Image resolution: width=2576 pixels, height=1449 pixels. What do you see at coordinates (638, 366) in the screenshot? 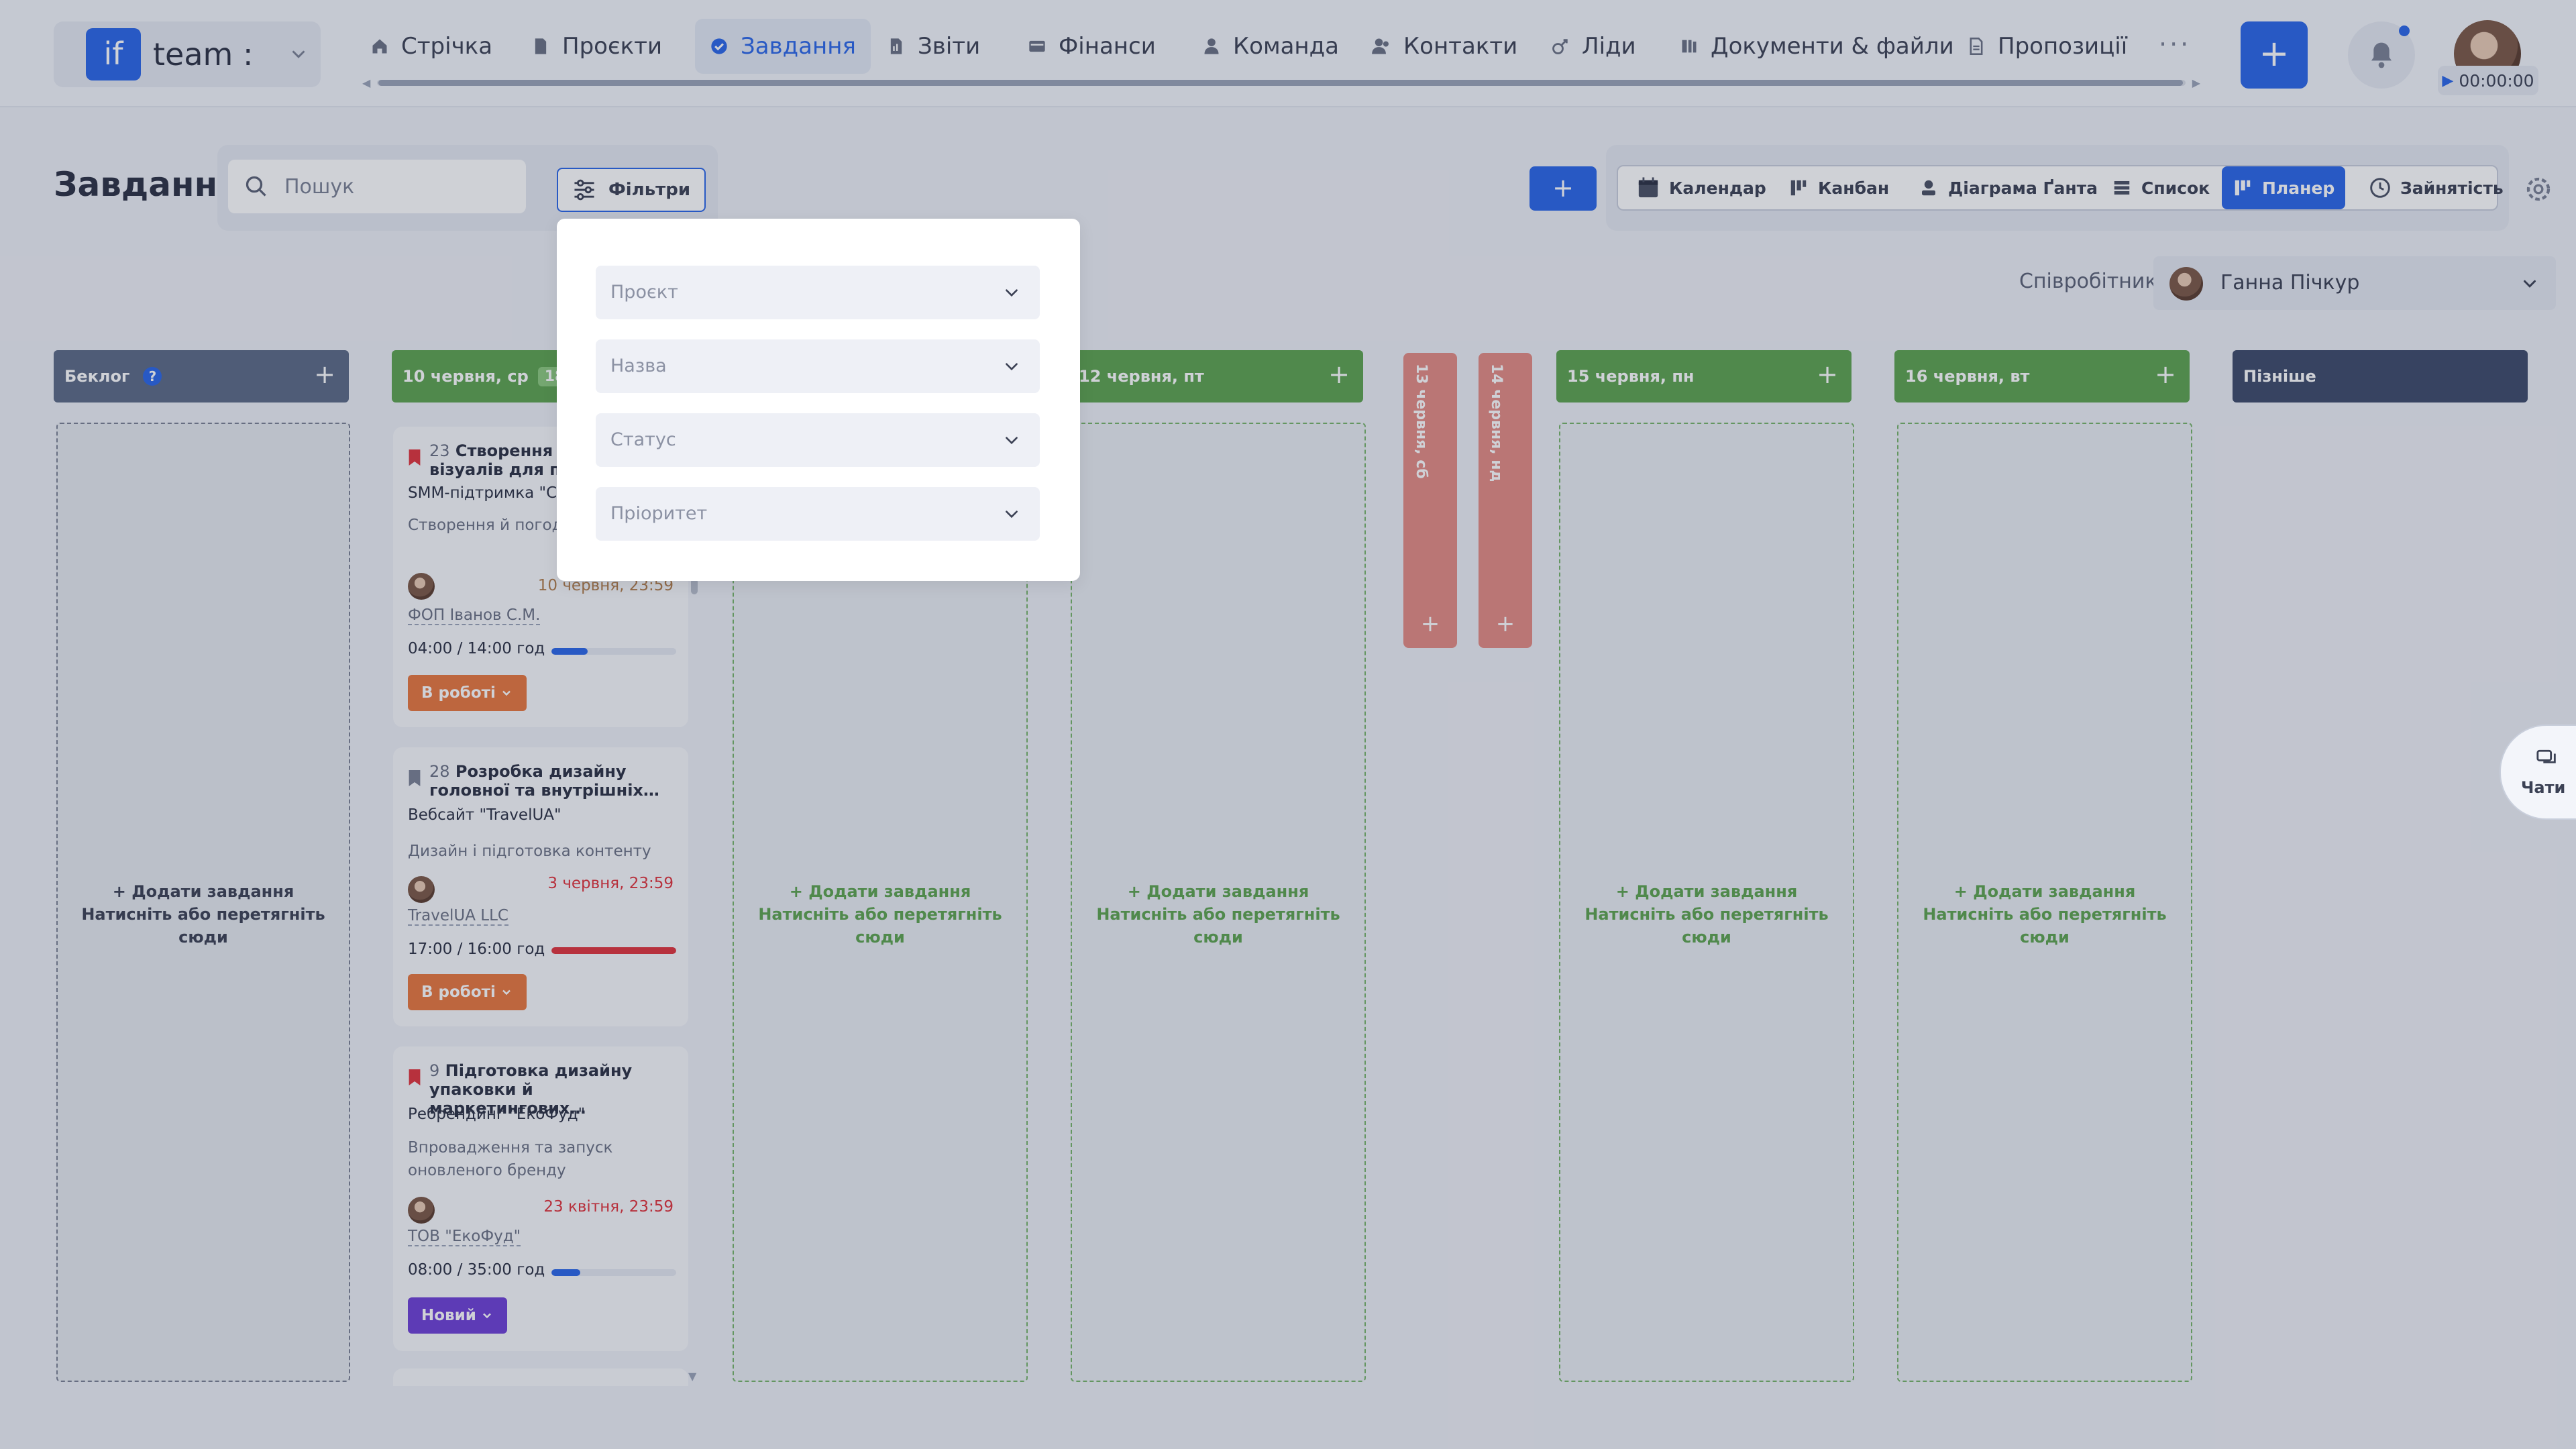
I see `filter-placeholder: Назва` at bounding box center [638, 366].